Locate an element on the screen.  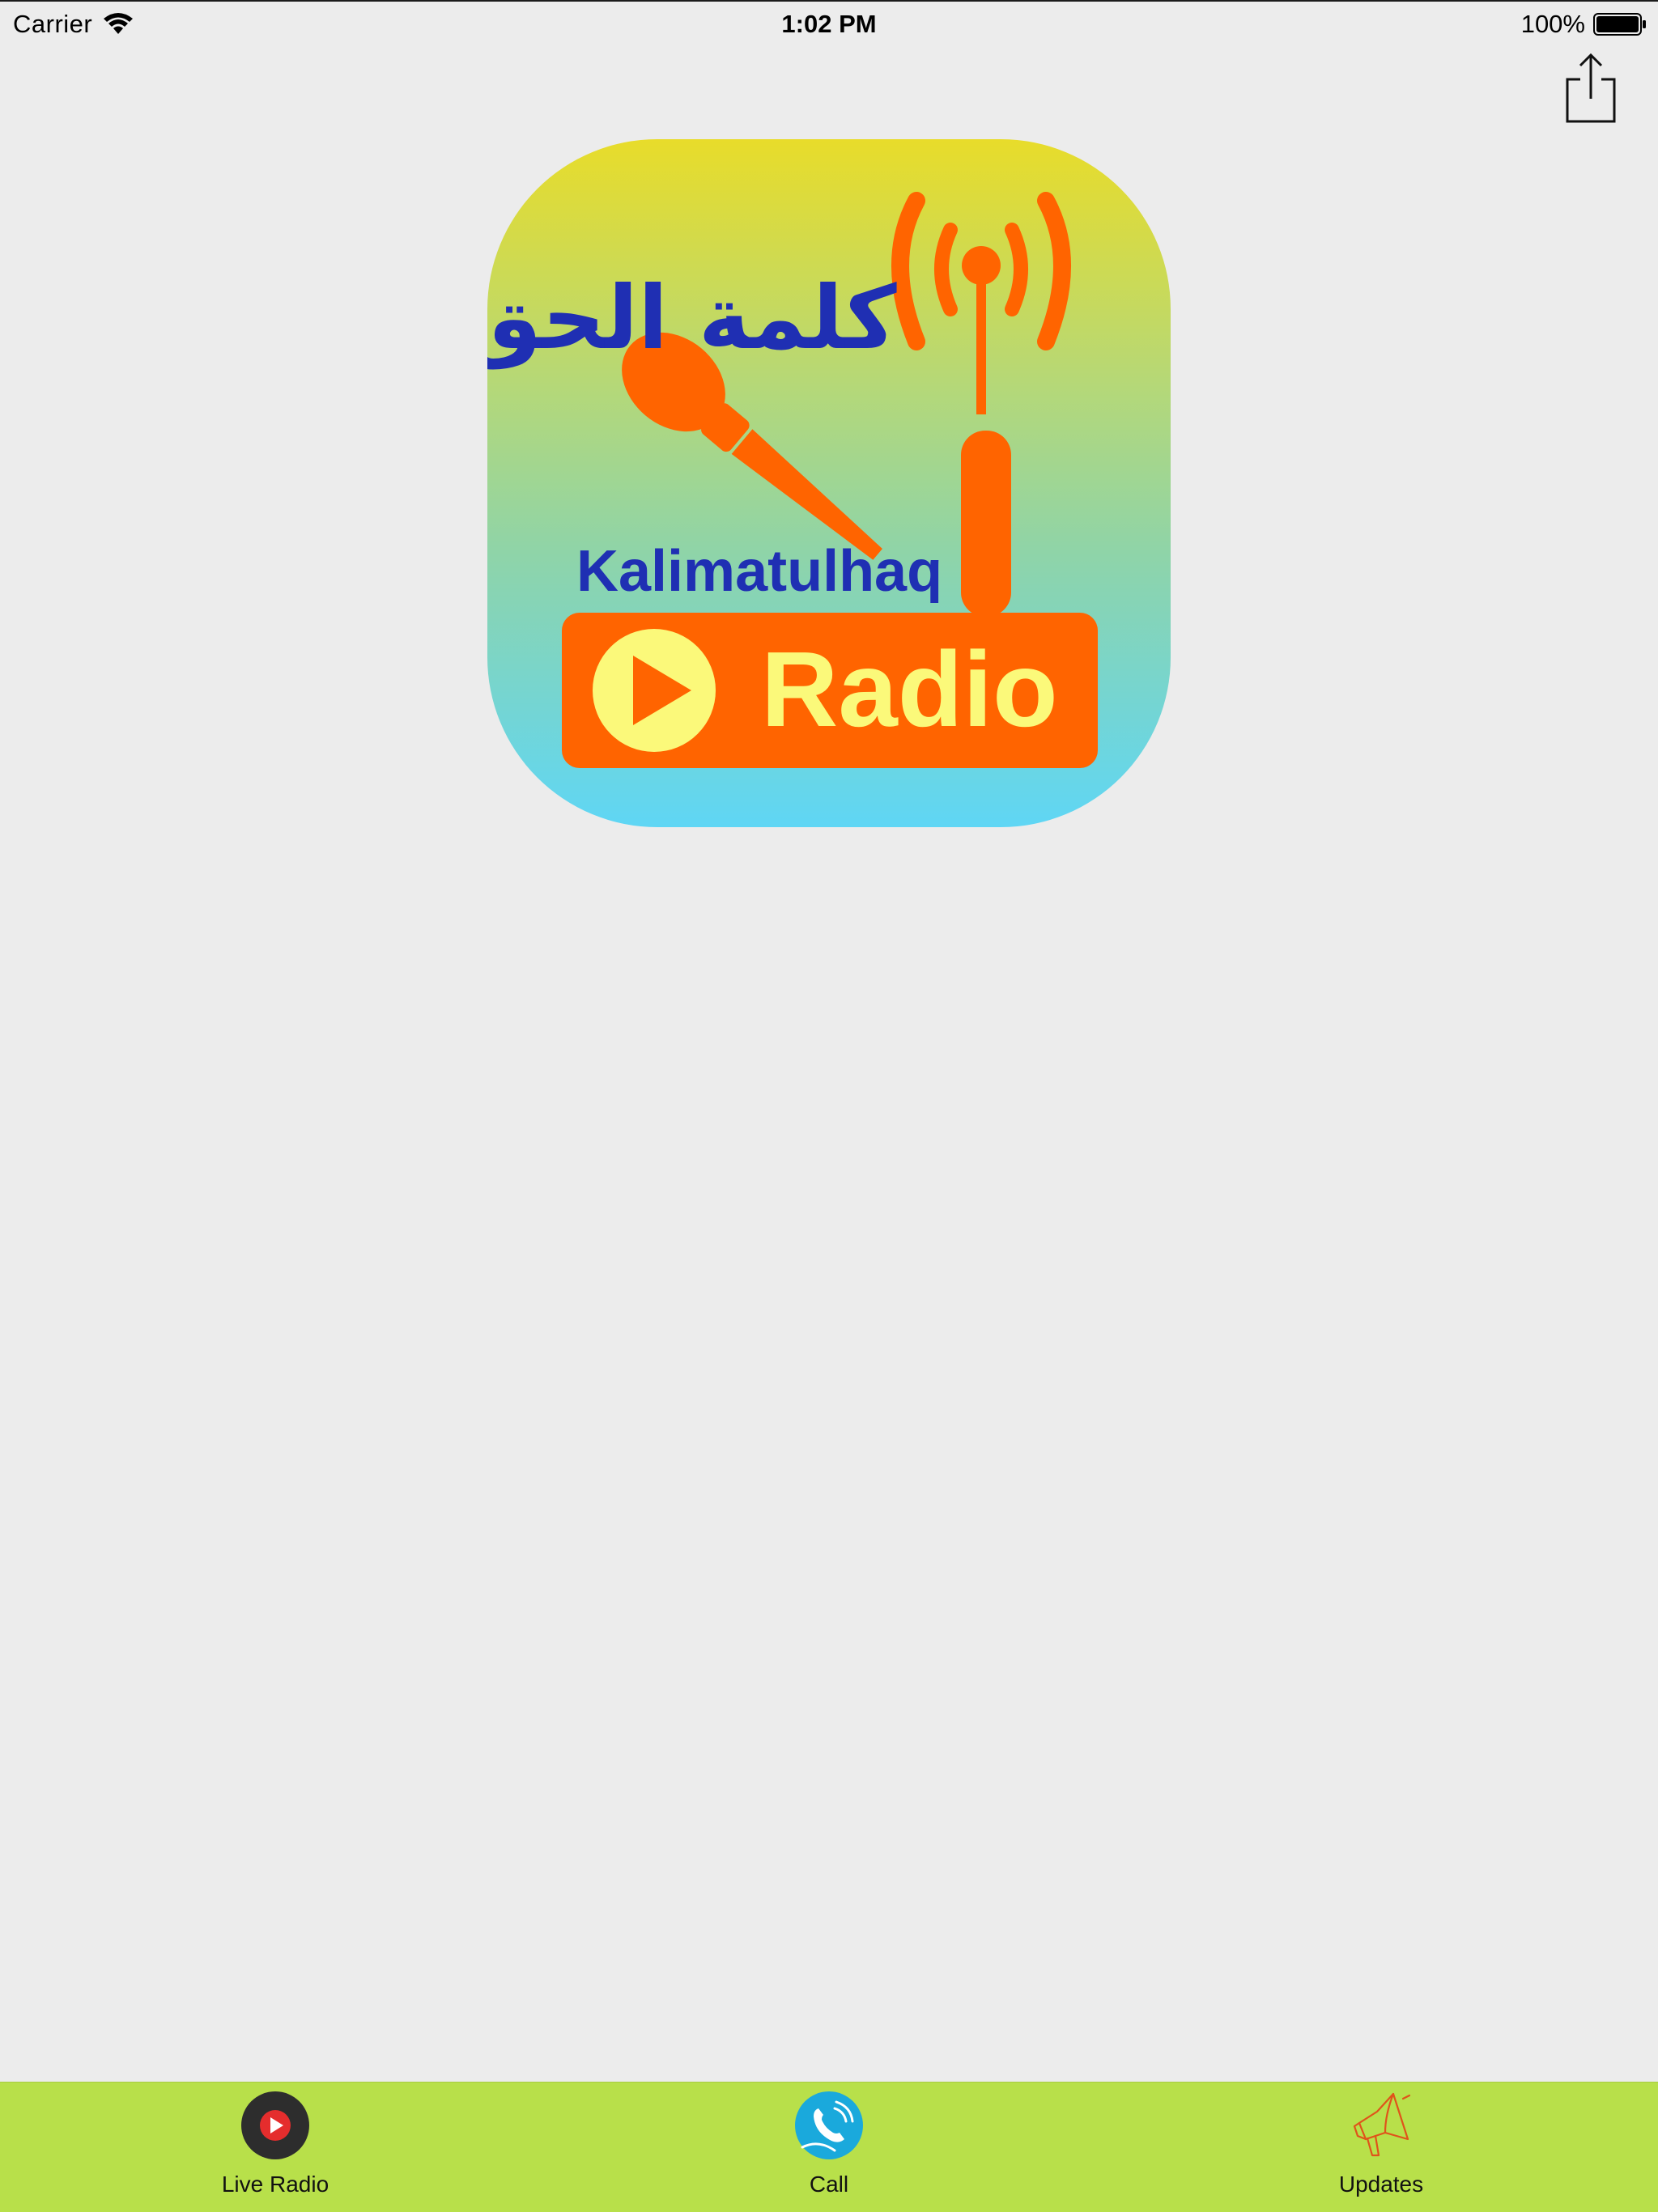
status-time: 1:02 PM is located at coordinates (829, 24).